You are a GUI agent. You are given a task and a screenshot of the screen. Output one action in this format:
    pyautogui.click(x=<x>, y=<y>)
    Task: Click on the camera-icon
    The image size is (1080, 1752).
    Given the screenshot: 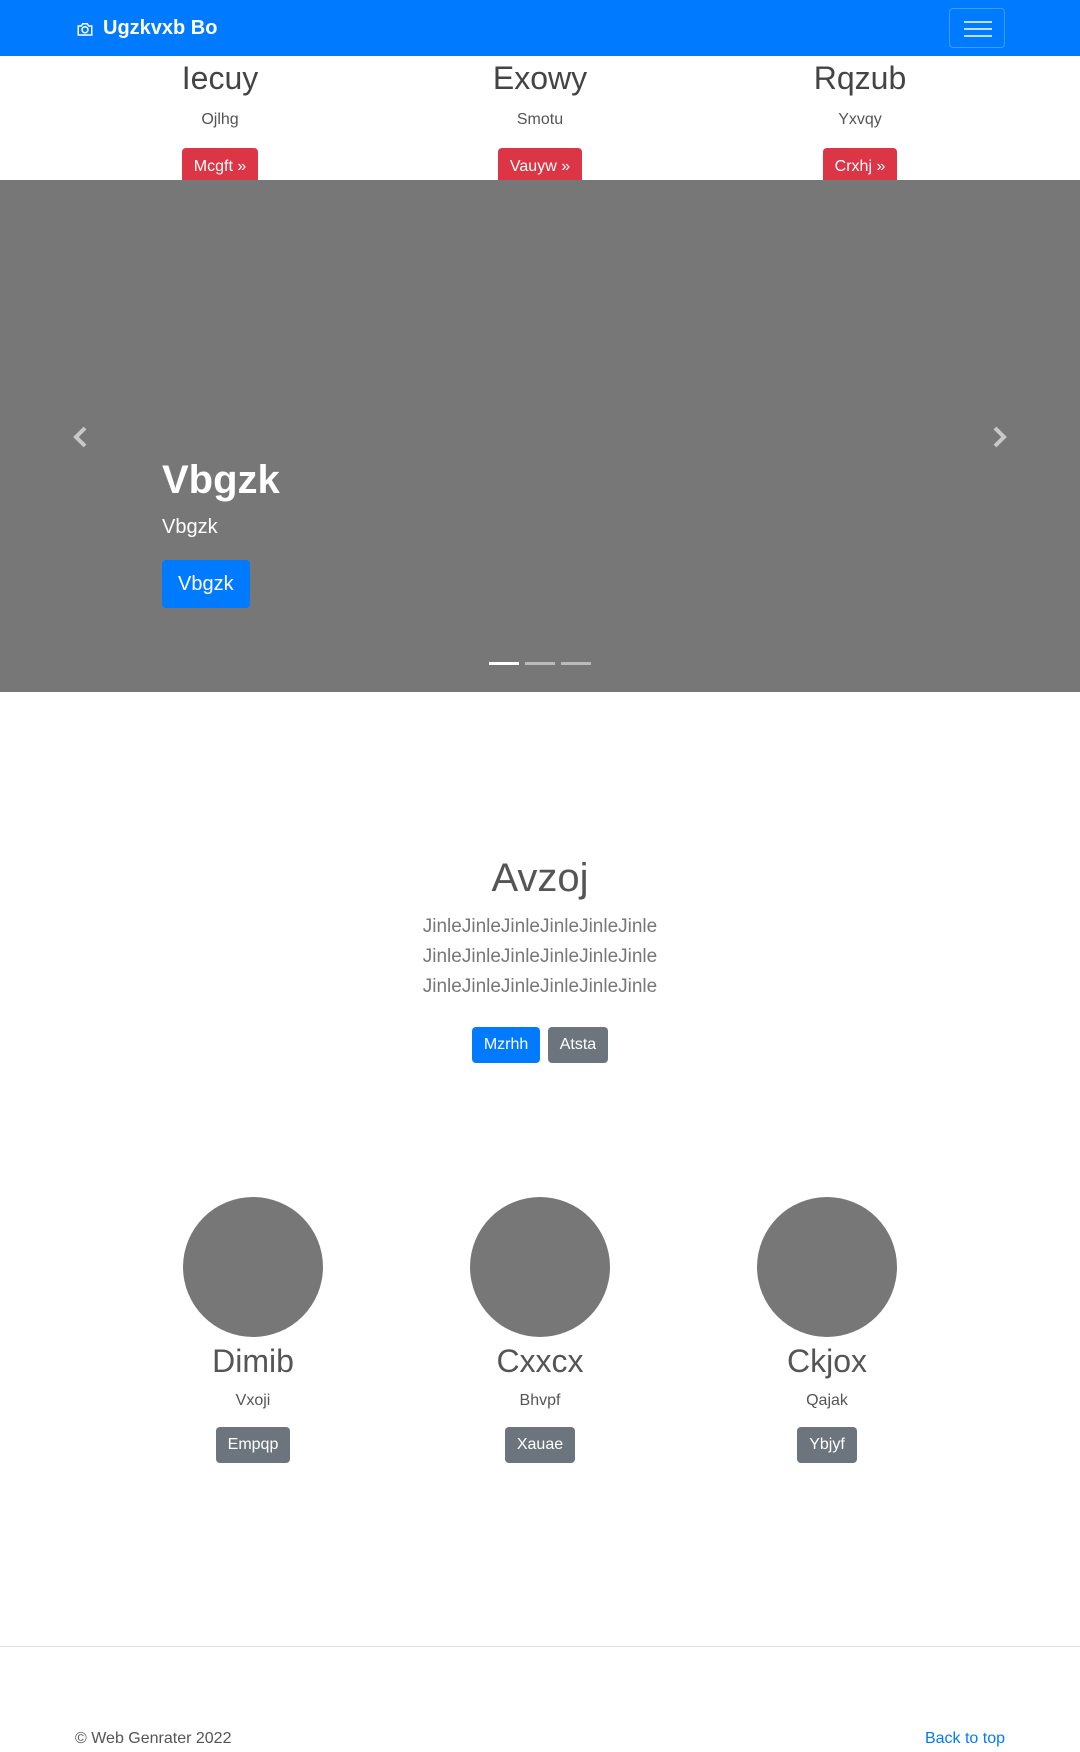 What is the action you would take?
    pyautogui.click(x=85, y=29)
    